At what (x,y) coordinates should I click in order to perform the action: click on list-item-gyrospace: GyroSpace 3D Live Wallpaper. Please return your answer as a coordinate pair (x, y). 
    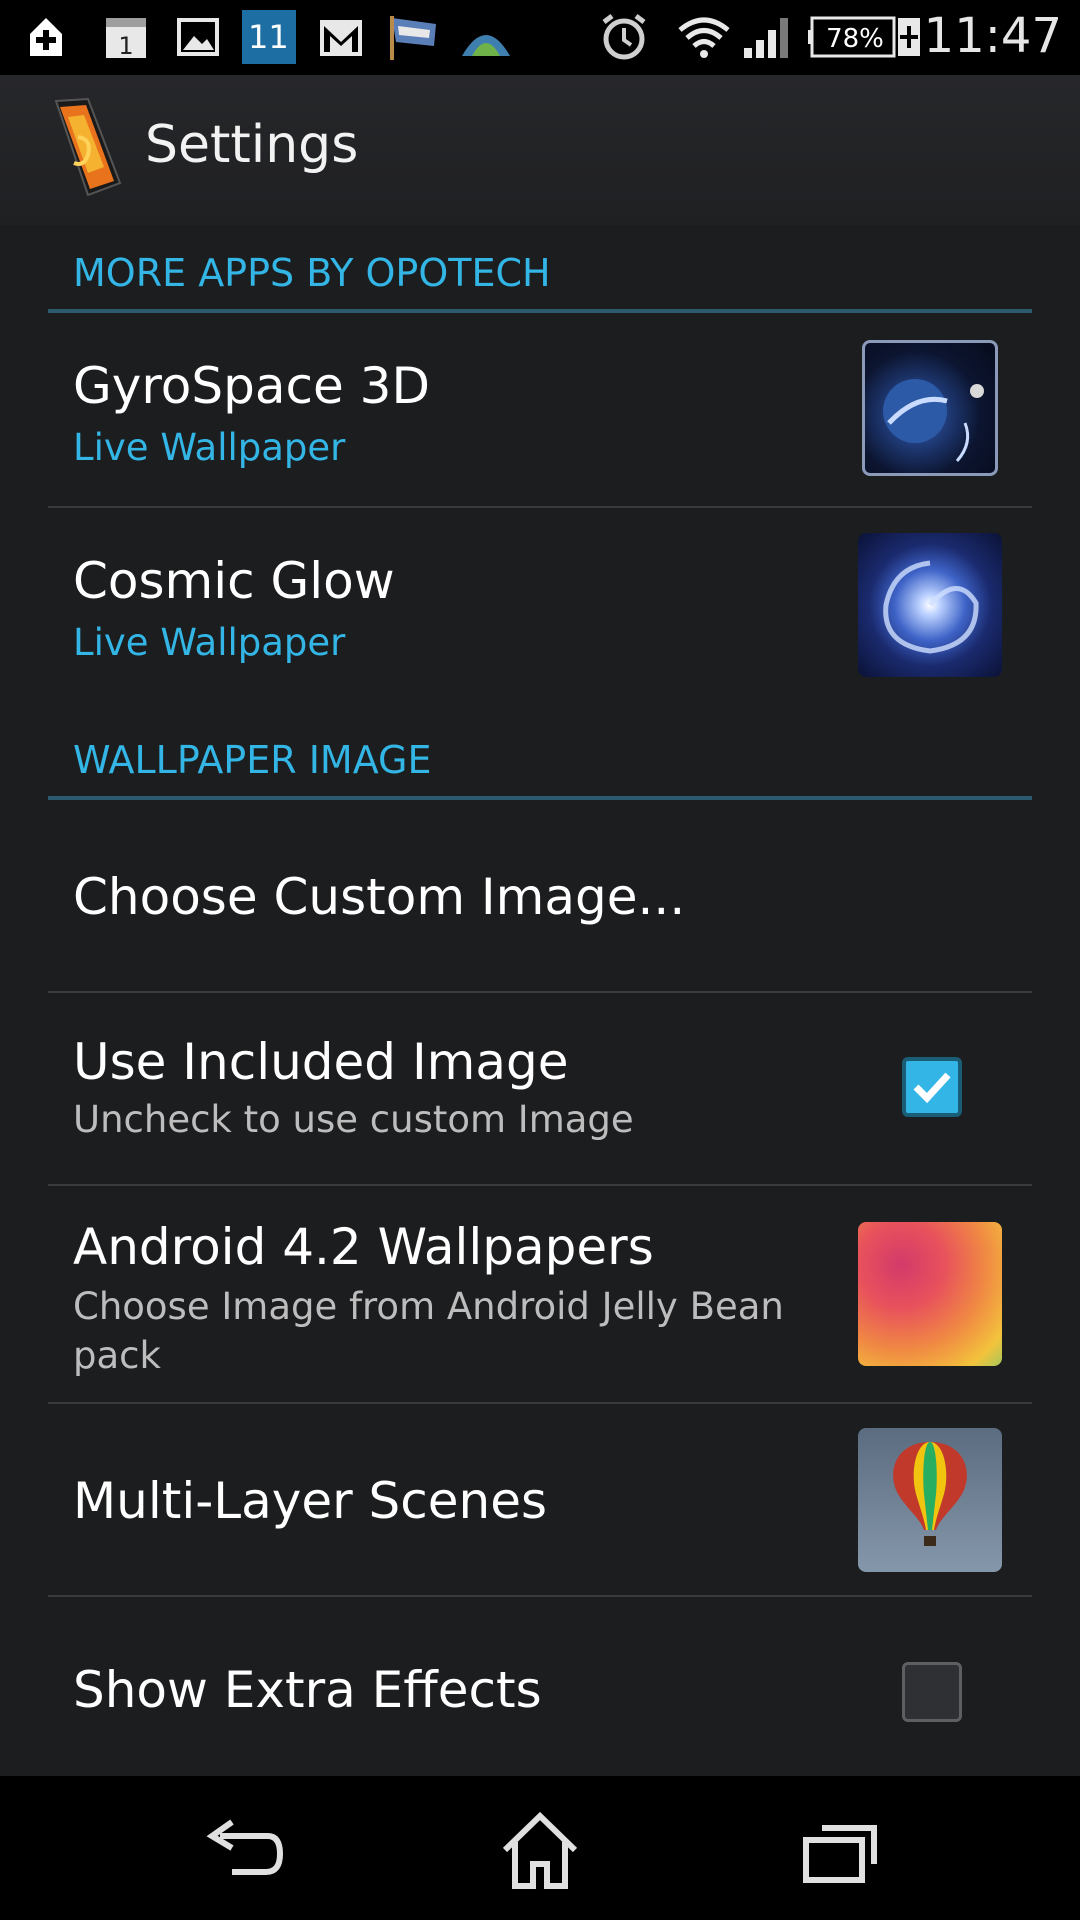
    Looking at the image, I should click on (540, 410).